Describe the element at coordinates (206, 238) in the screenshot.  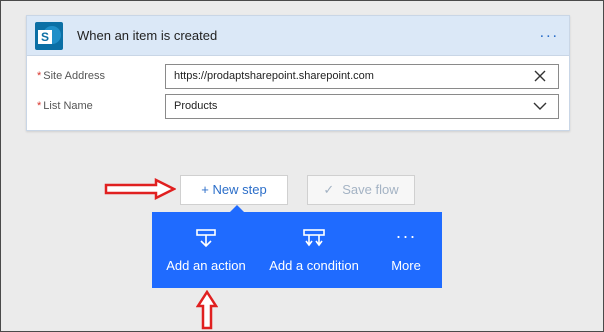
I see `action-icon` at that location.